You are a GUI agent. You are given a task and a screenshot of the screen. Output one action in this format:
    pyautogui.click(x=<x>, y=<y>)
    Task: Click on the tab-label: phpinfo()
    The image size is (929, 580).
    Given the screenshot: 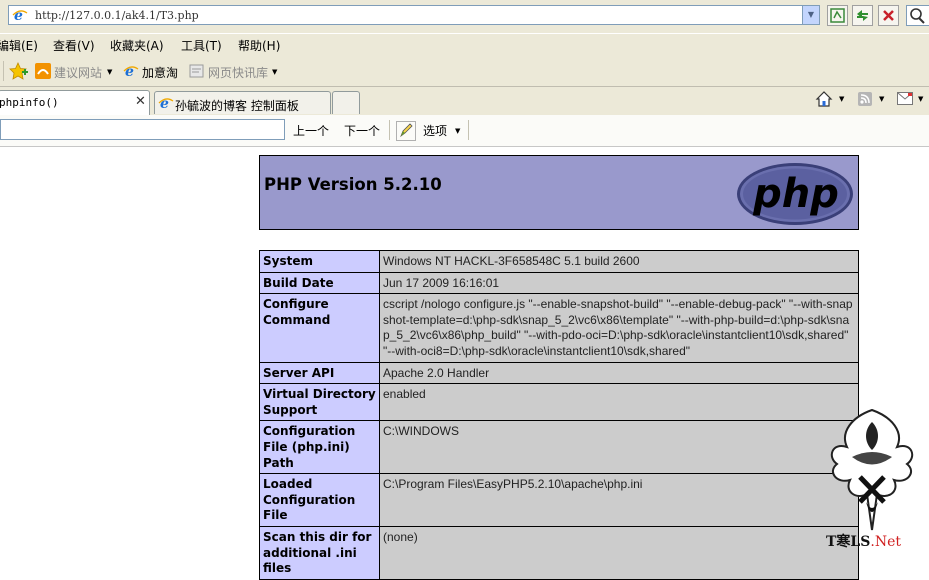 What is the action you would take?
    pyautogui.click(x=29, y=102)
    